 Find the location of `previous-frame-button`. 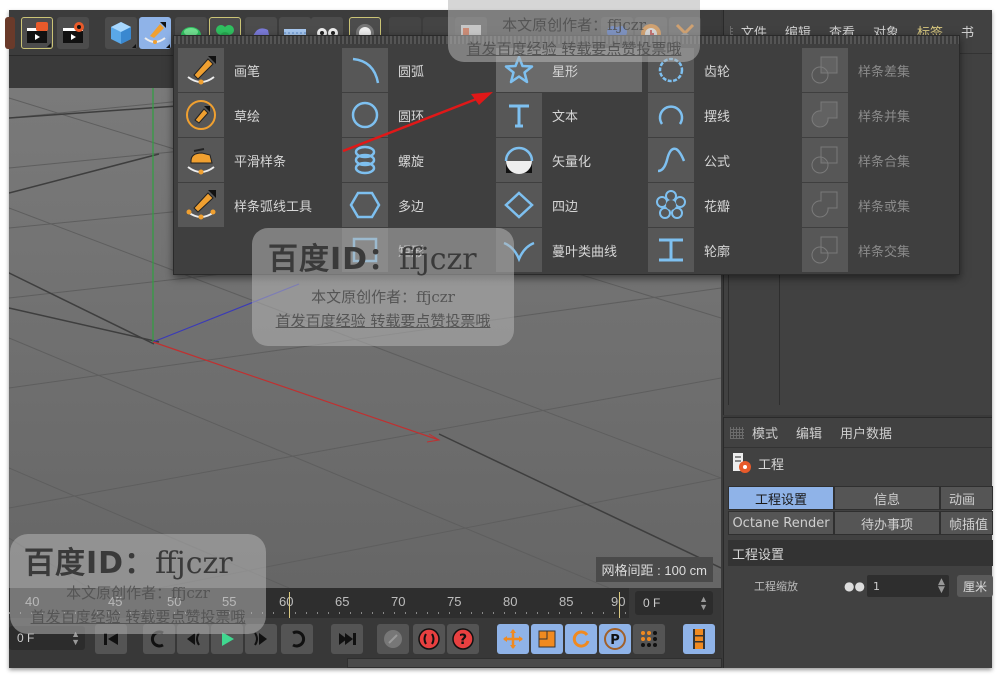

previous-frame-button is located at coordinates (193, 639).